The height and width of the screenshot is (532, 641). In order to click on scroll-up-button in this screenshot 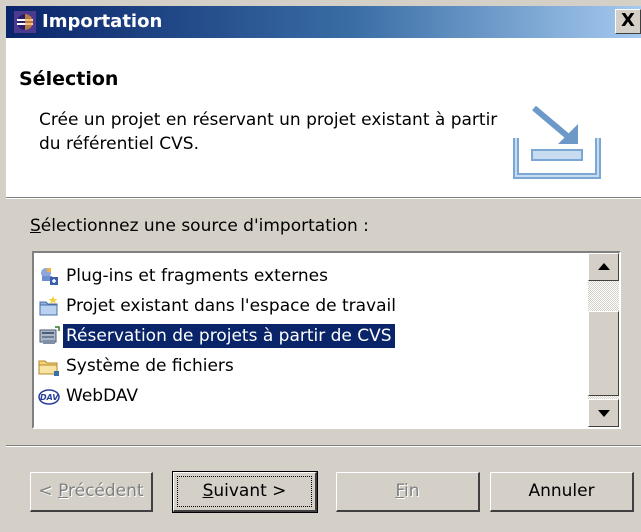, I will do `click(603, 267)`.